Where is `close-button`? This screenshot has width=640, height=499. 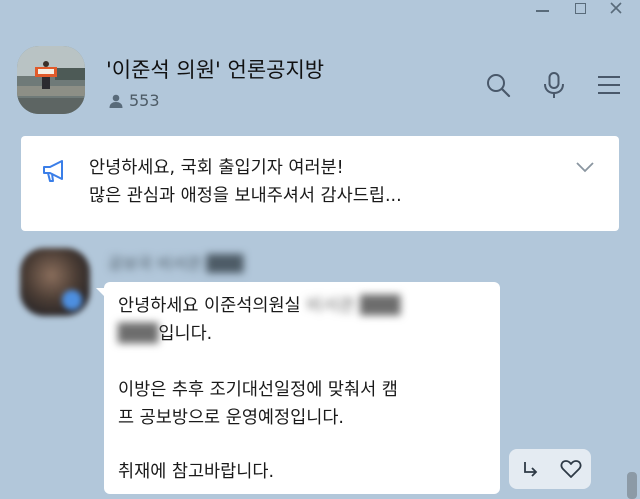 close-button is located at coordinates (616, 8).